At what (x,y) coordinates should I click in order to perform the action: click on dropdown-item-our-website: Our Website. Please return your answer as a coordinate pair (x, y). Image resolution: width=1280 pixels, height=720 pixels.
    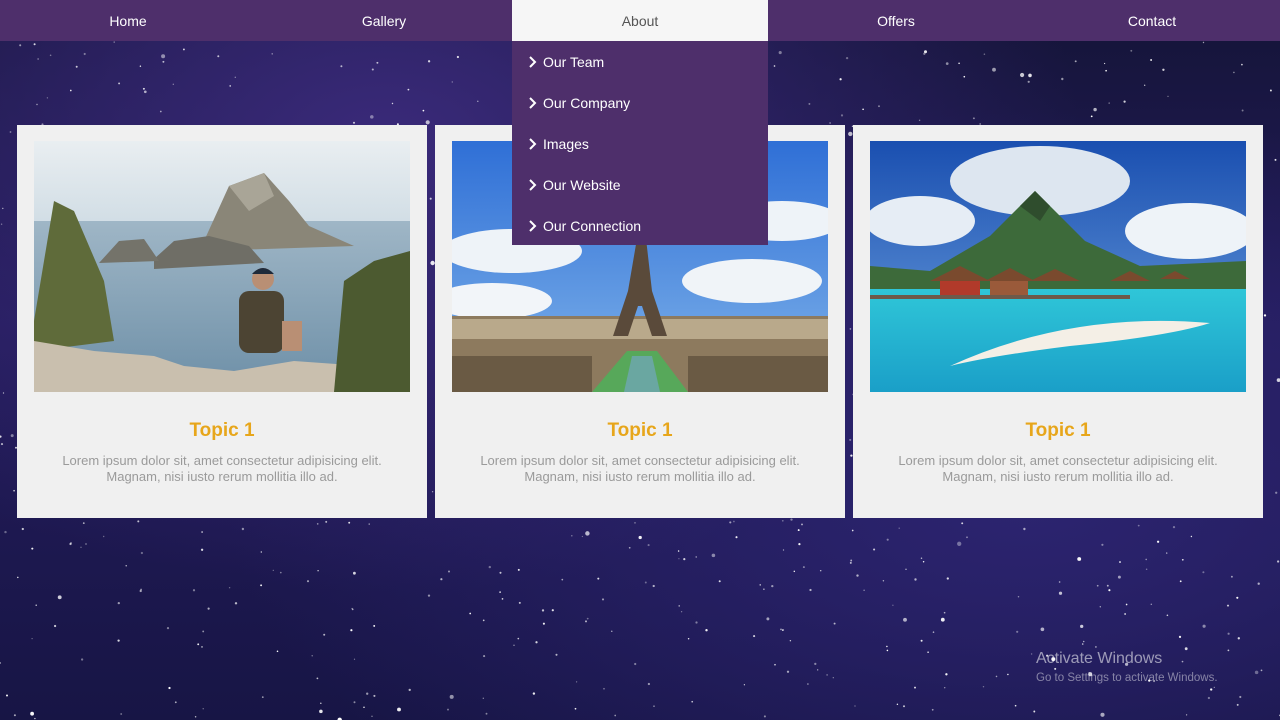
    Looking at the image, I should click on (640, 184).